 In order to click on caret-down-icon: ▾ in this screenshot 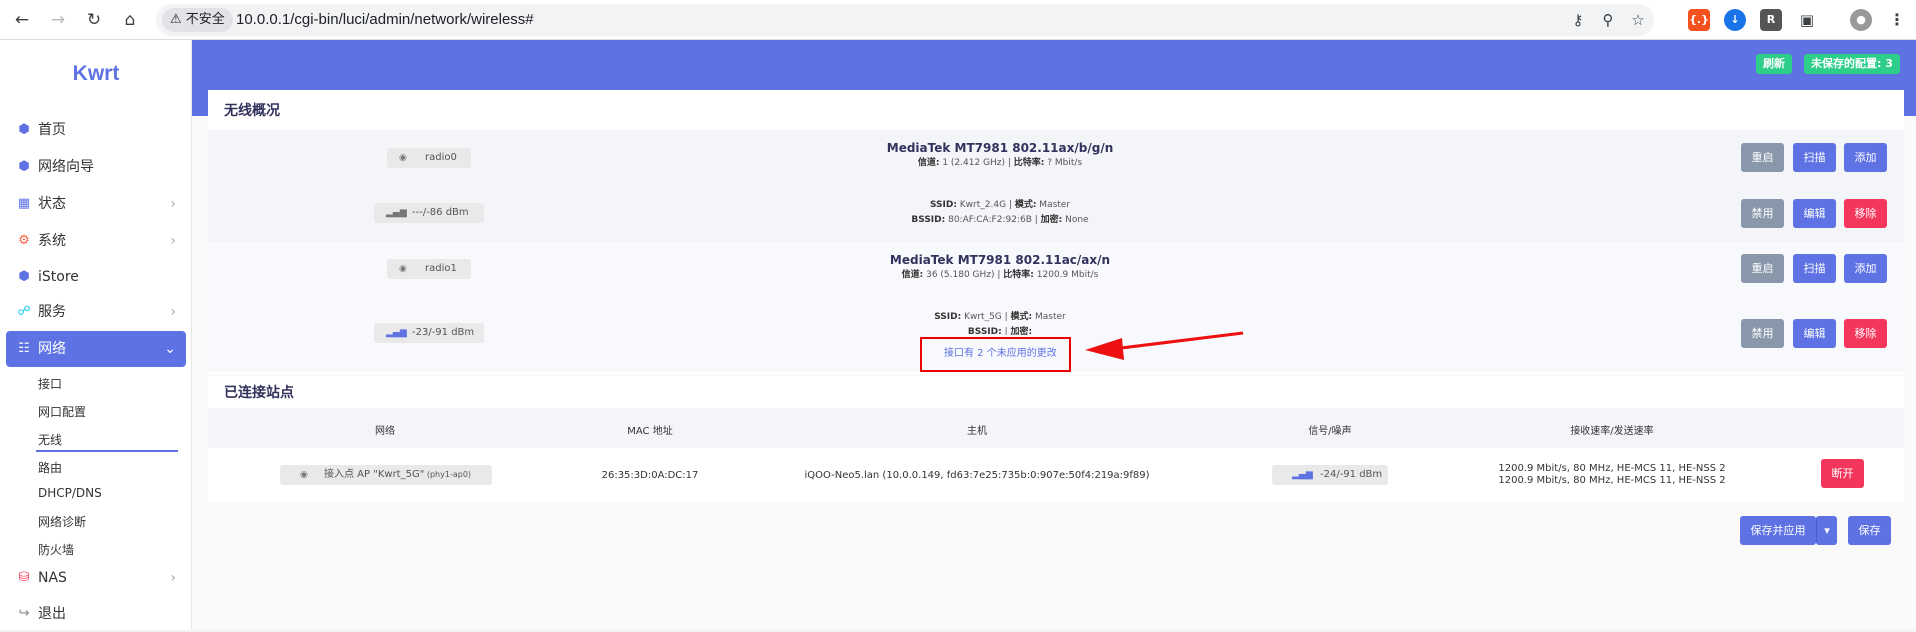, I will do `click(1827, 530)`.